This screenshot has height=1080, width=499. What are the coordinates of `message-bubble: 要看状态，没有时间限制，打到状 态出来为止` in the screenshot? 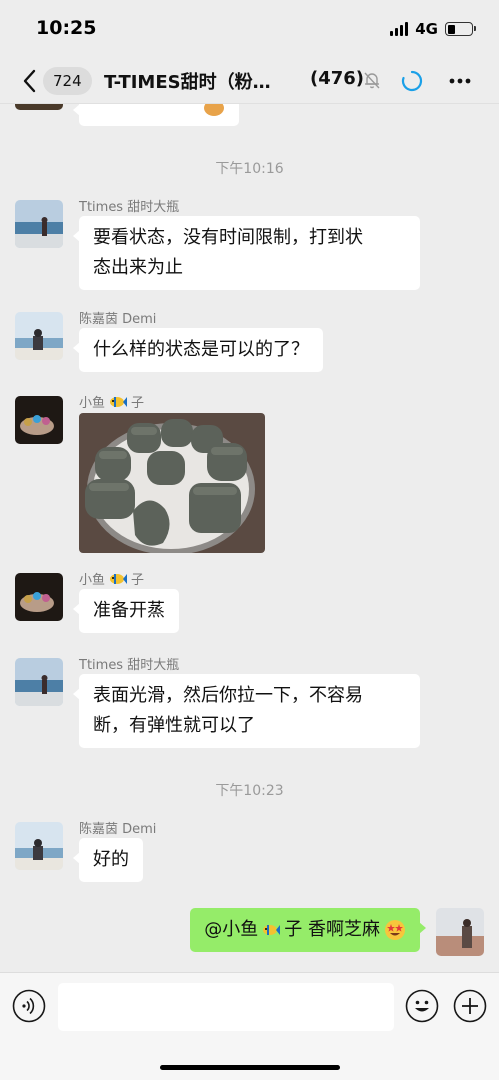 It's located at (246, 253).